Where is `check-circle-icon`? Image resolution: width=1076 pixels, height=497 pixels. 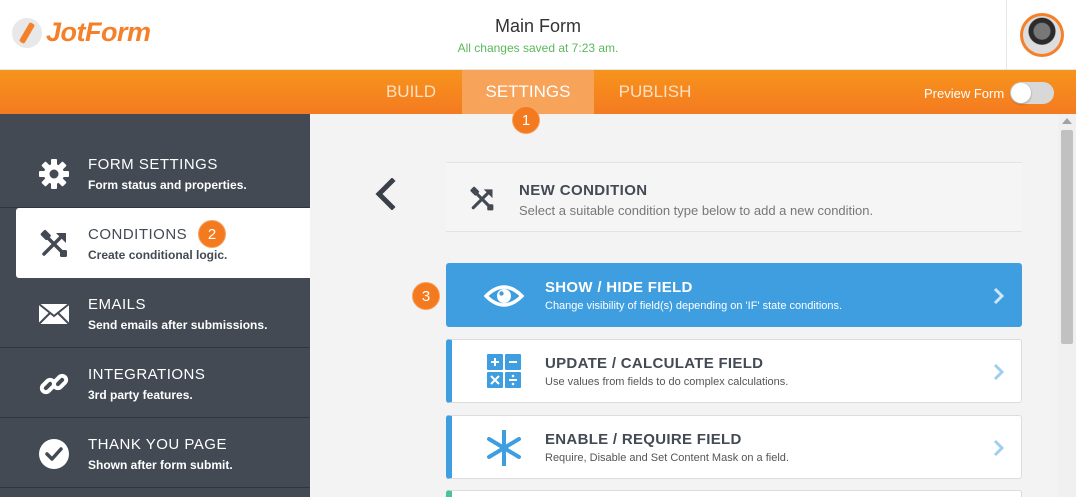 check-circle-icon is located at coordinates (54, 454).